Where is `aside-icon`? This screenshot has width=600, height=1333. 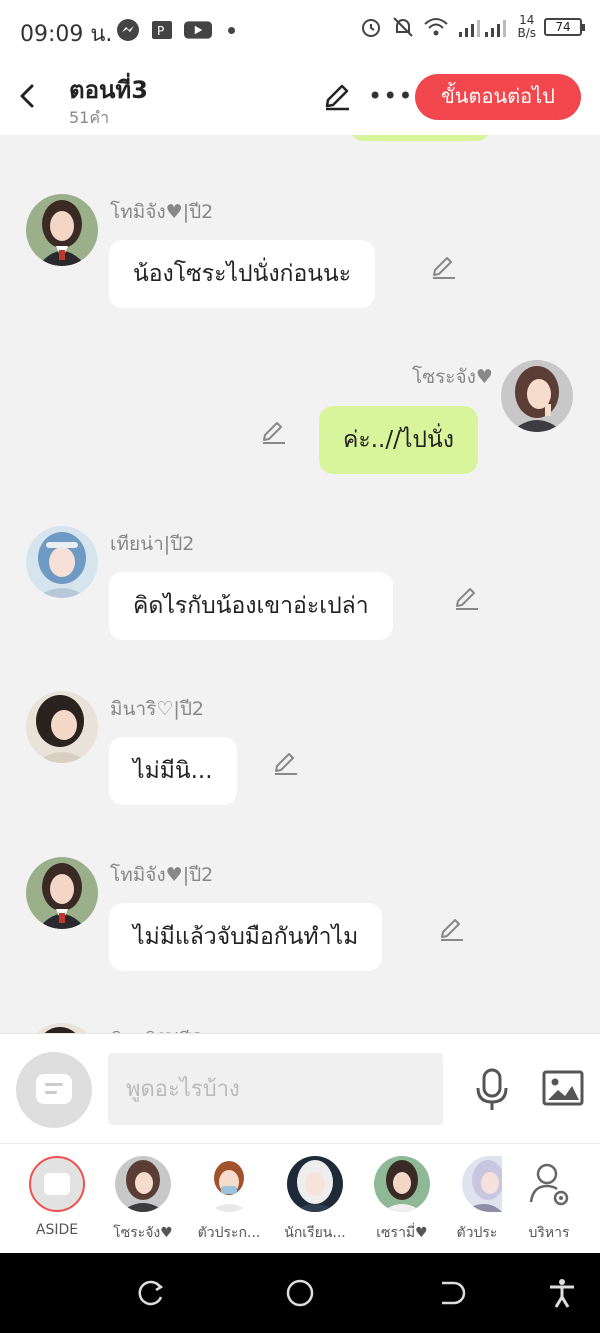 aside-icon is located at coordinates (57, 1184).